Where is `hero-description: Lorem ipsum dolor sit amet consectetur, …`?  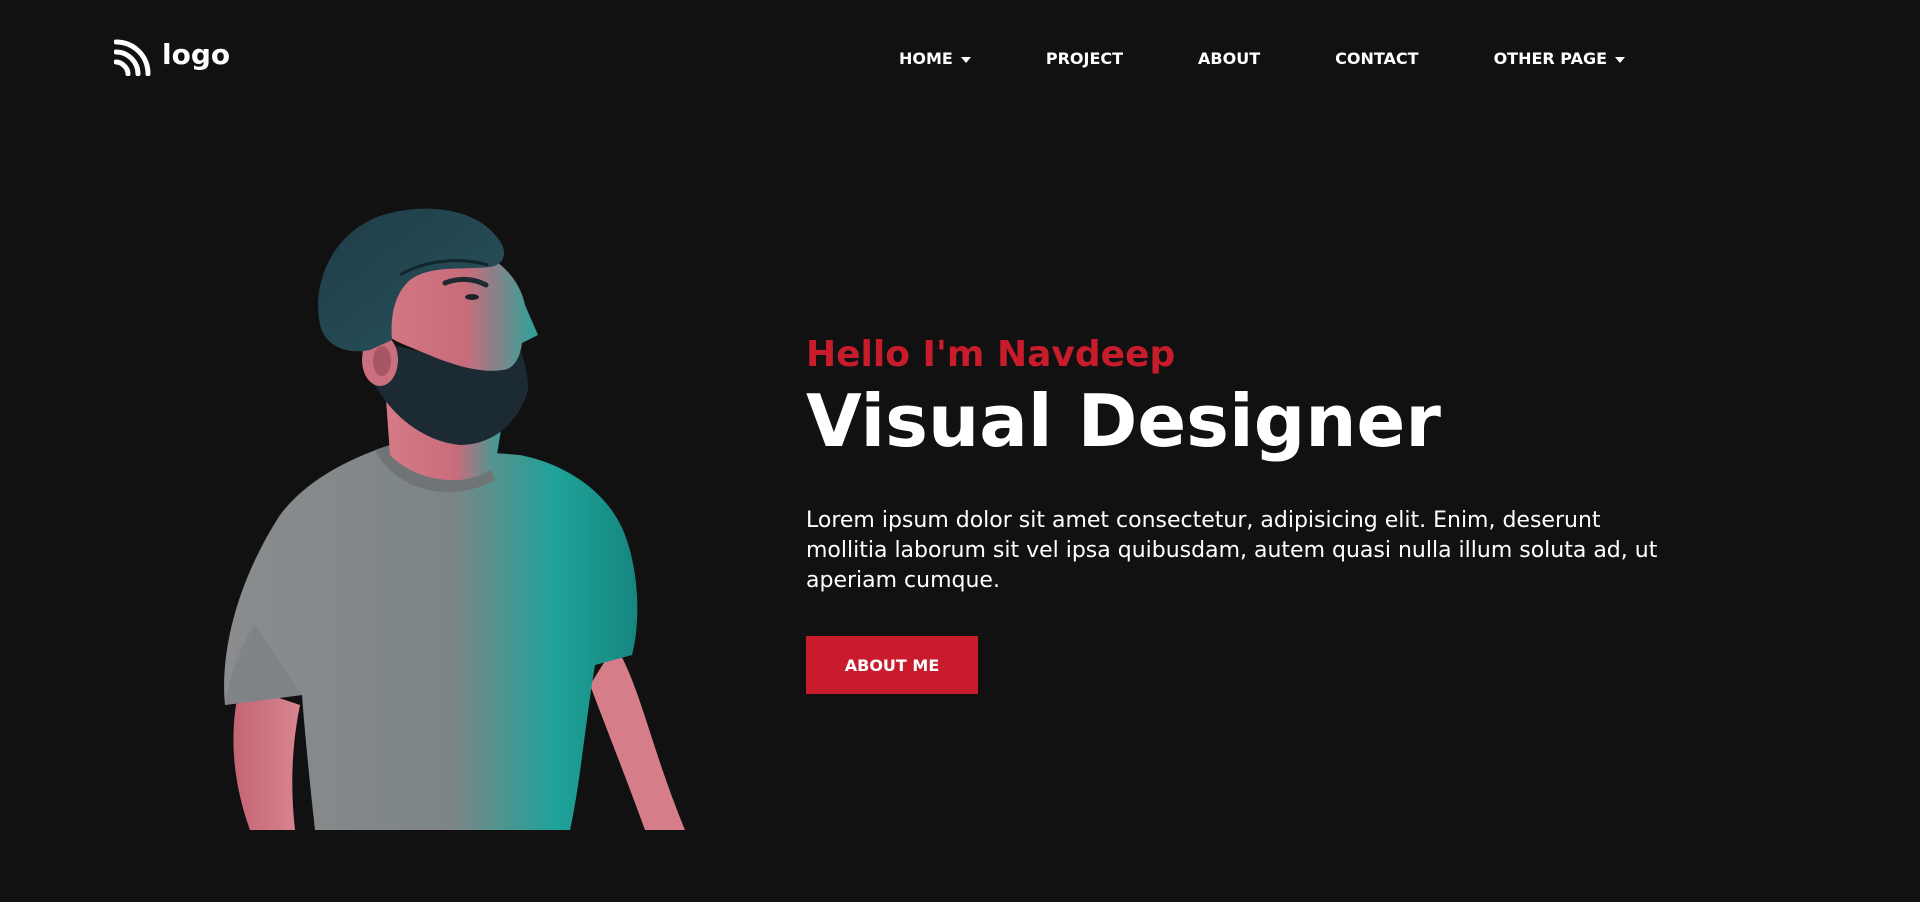
hero-description: Lorem ipsum dolor sit amet consectetur, … is located at coordinates (1232, 550).